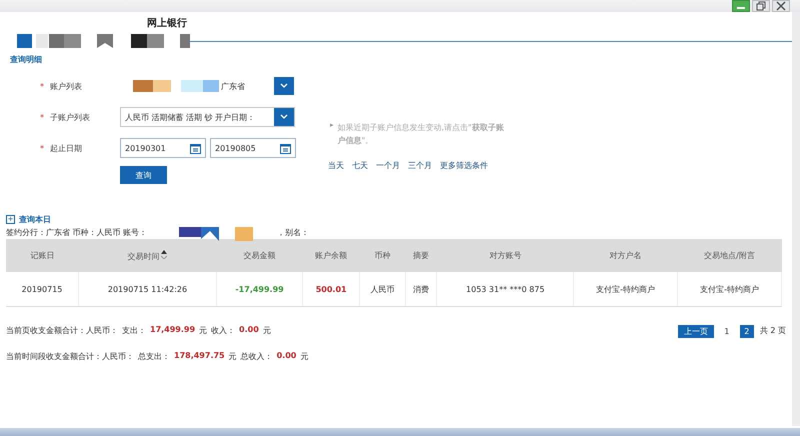 The image size is (800, 436). I want to click on select-value: 人民币 活期储蓄 活期 钞 开户日期：, so click(190, 117).